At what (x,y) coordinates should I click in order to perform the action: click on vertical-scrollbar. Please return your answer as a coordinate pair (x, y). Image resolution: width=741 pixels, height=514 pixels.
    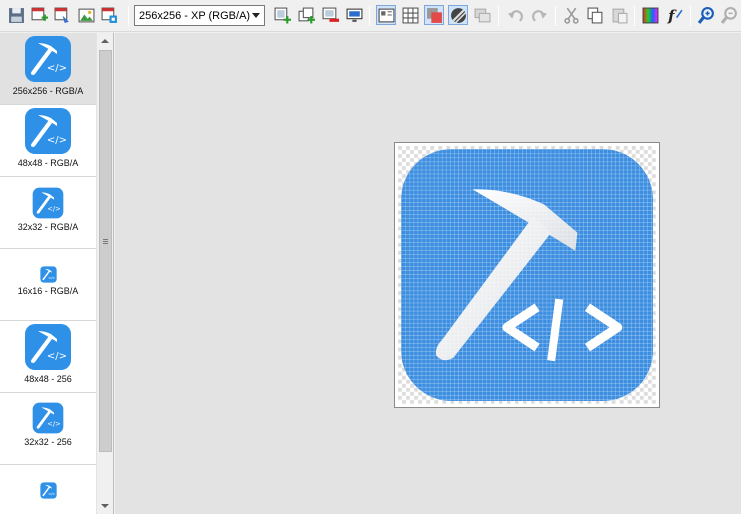
    Looking at the image, I should click on (104, 273).